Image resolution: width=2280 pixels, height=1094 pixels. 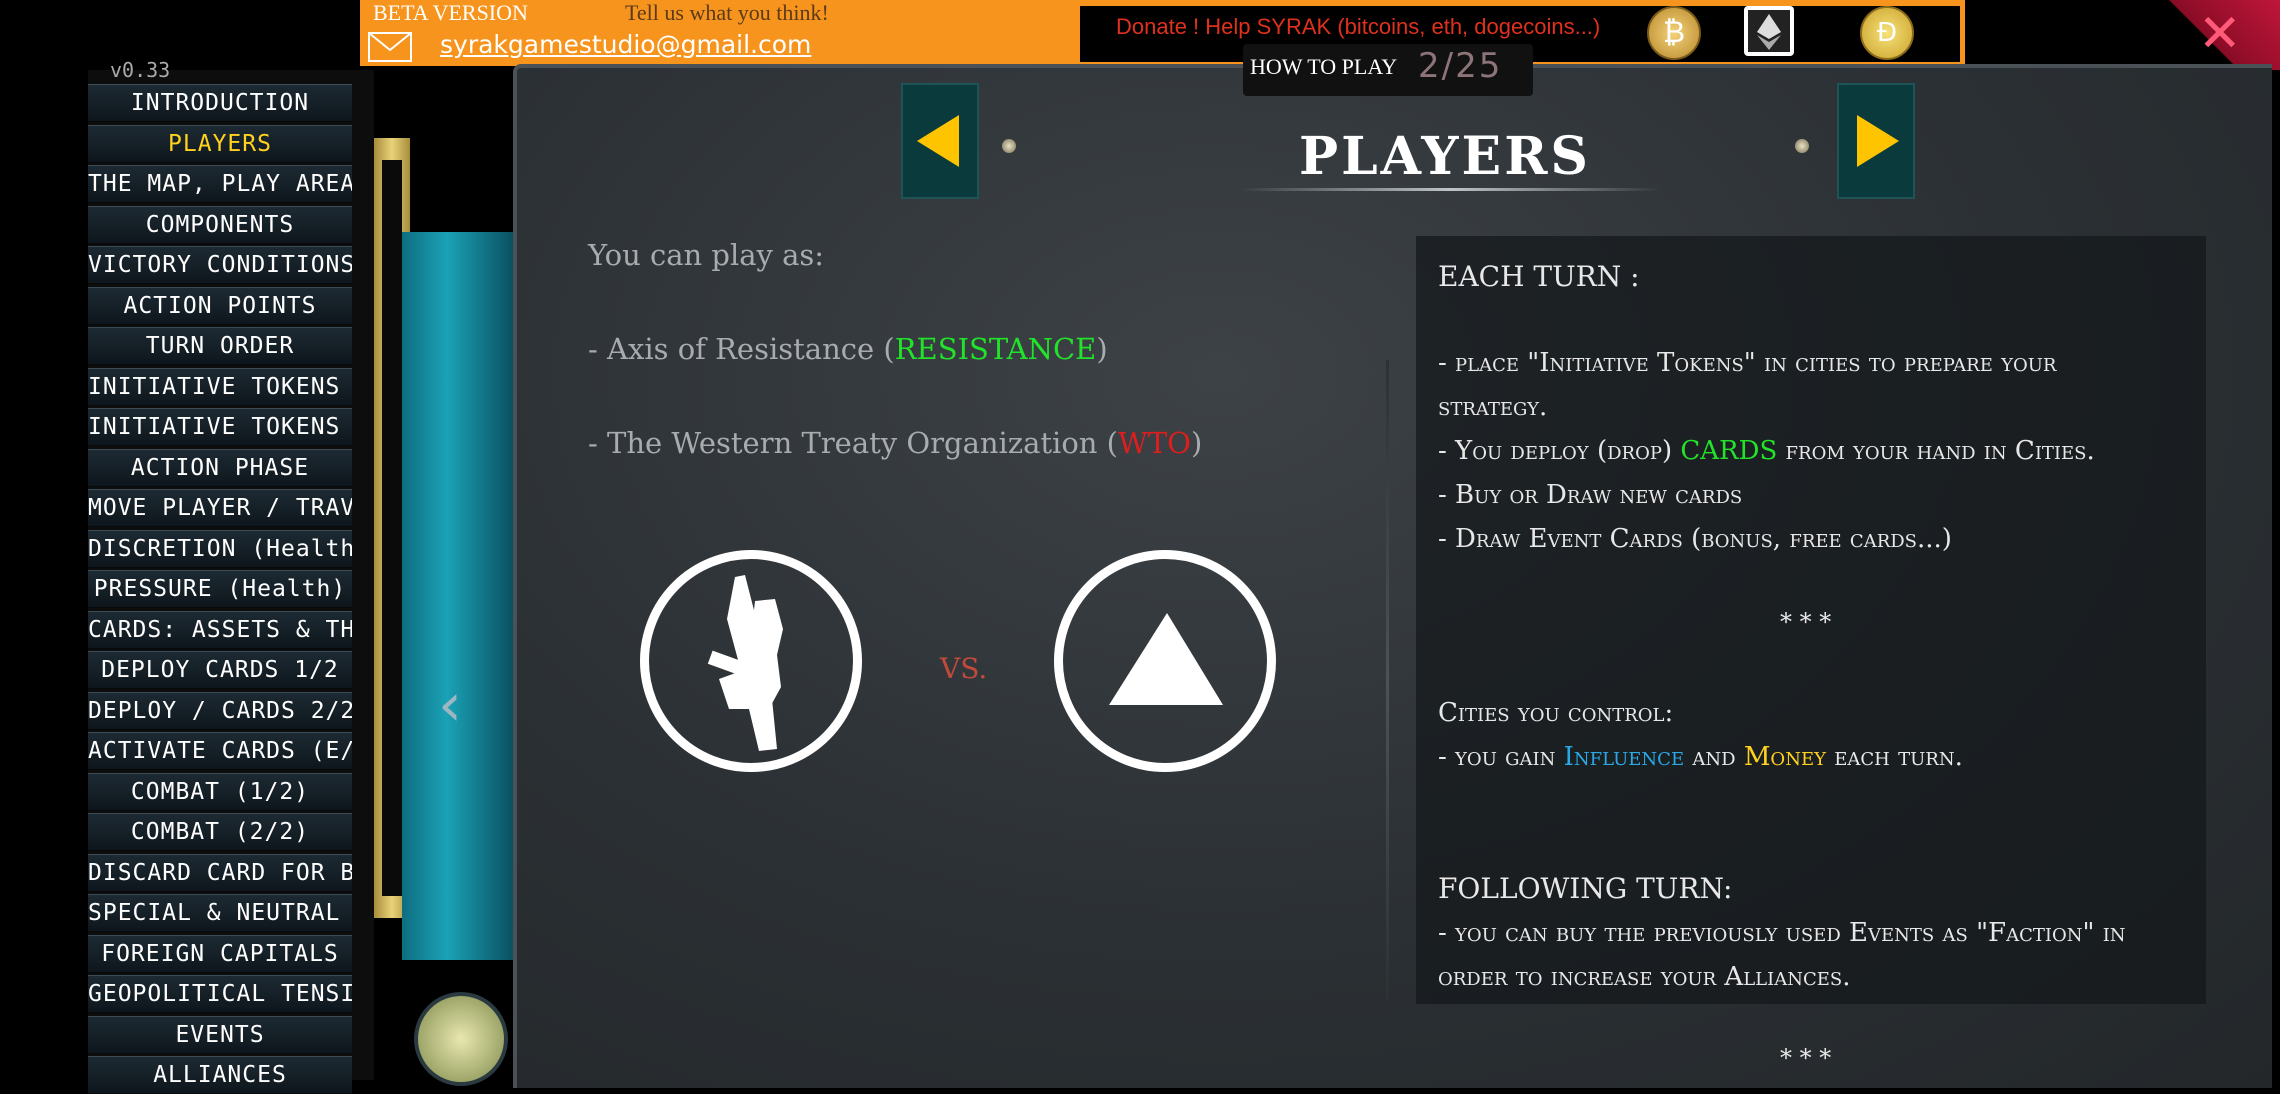 I want to click on menu-item-label: THE MAP, PLAY AREA, so click(x=220, y=184).